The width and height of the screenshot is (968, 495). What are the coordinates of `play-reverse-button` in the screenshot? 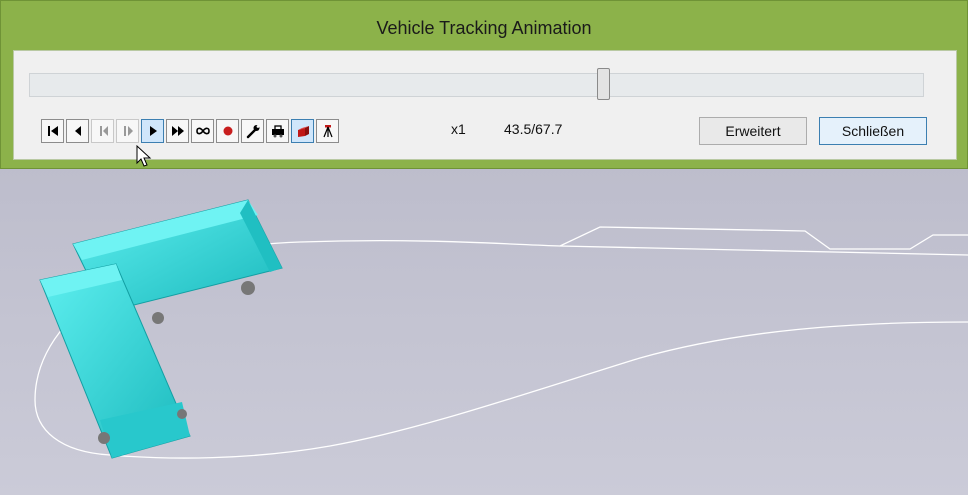 It's located at (102, 131).